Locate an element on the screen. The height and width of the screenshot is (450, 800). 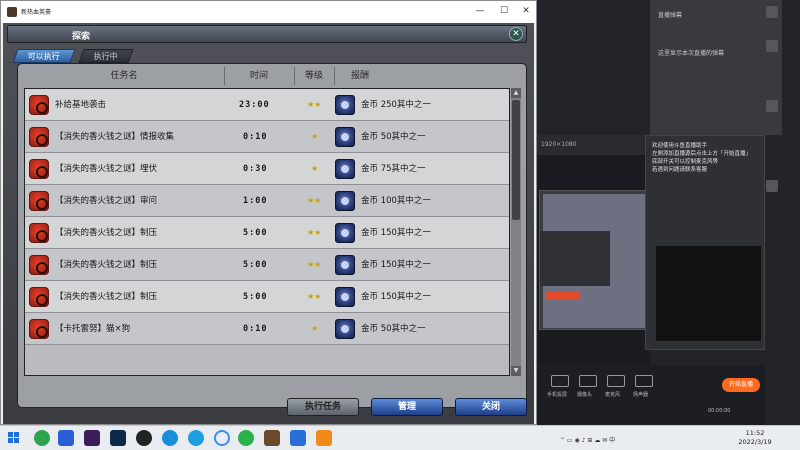
column-level: 等级 is located at coordinates (313, 76).